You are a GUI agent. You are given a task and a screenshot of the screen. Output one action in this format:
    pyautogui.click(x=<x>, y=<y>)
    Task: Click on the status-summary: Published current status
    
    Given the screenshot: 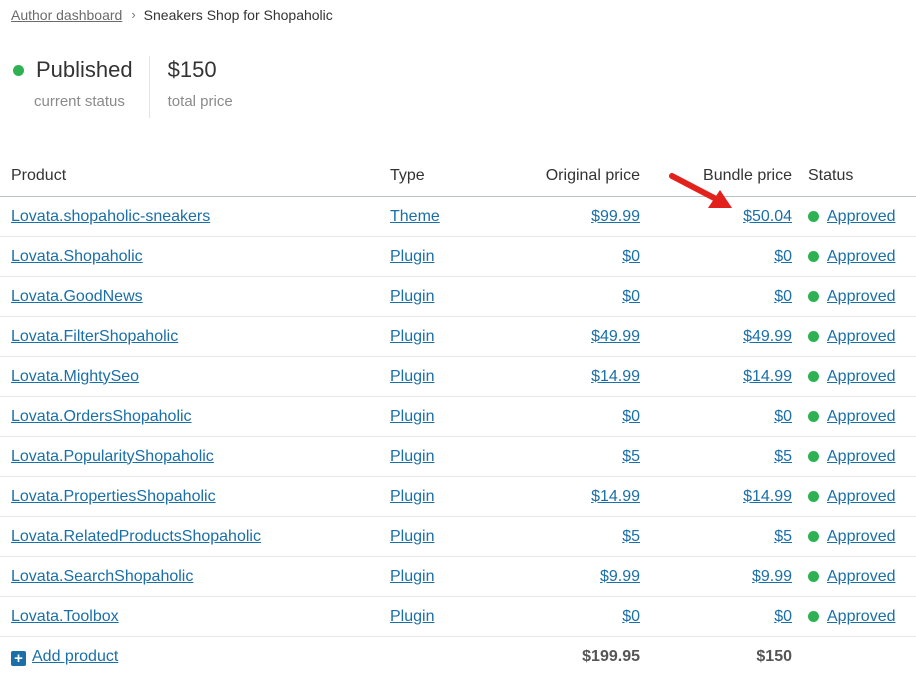 What is the action you would take?
    pyautogui.click(x=80, y=87)
    